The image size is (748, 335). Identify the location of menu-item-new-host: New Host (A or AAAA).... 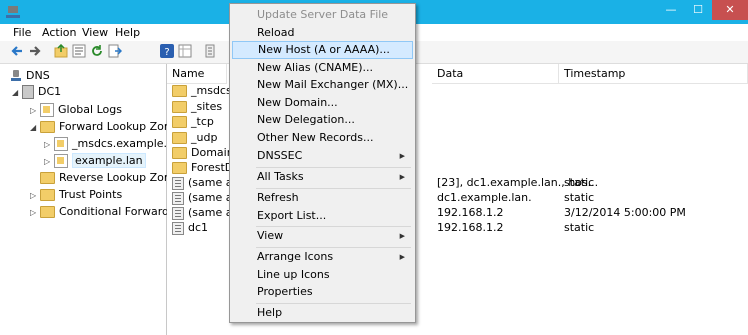
(322, 50).